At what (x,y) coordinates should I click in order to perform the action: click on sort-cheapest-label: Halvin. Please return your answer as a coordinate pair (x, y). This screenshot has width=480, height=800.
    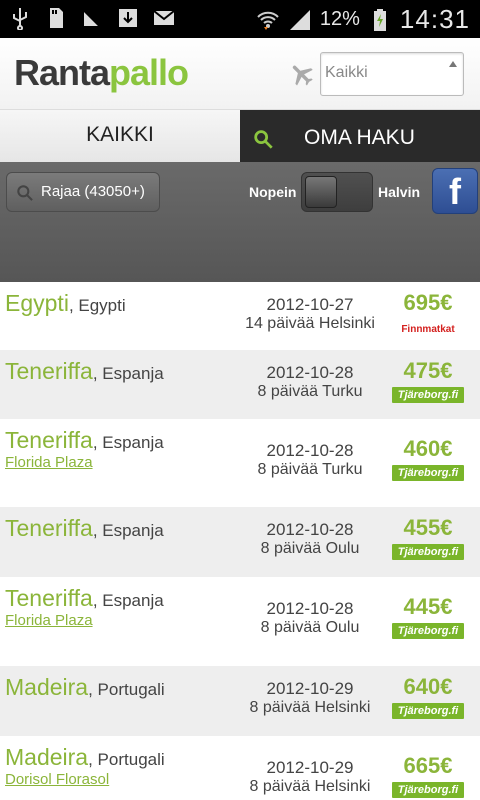
    Looking at the image, I should click on (399, 192).